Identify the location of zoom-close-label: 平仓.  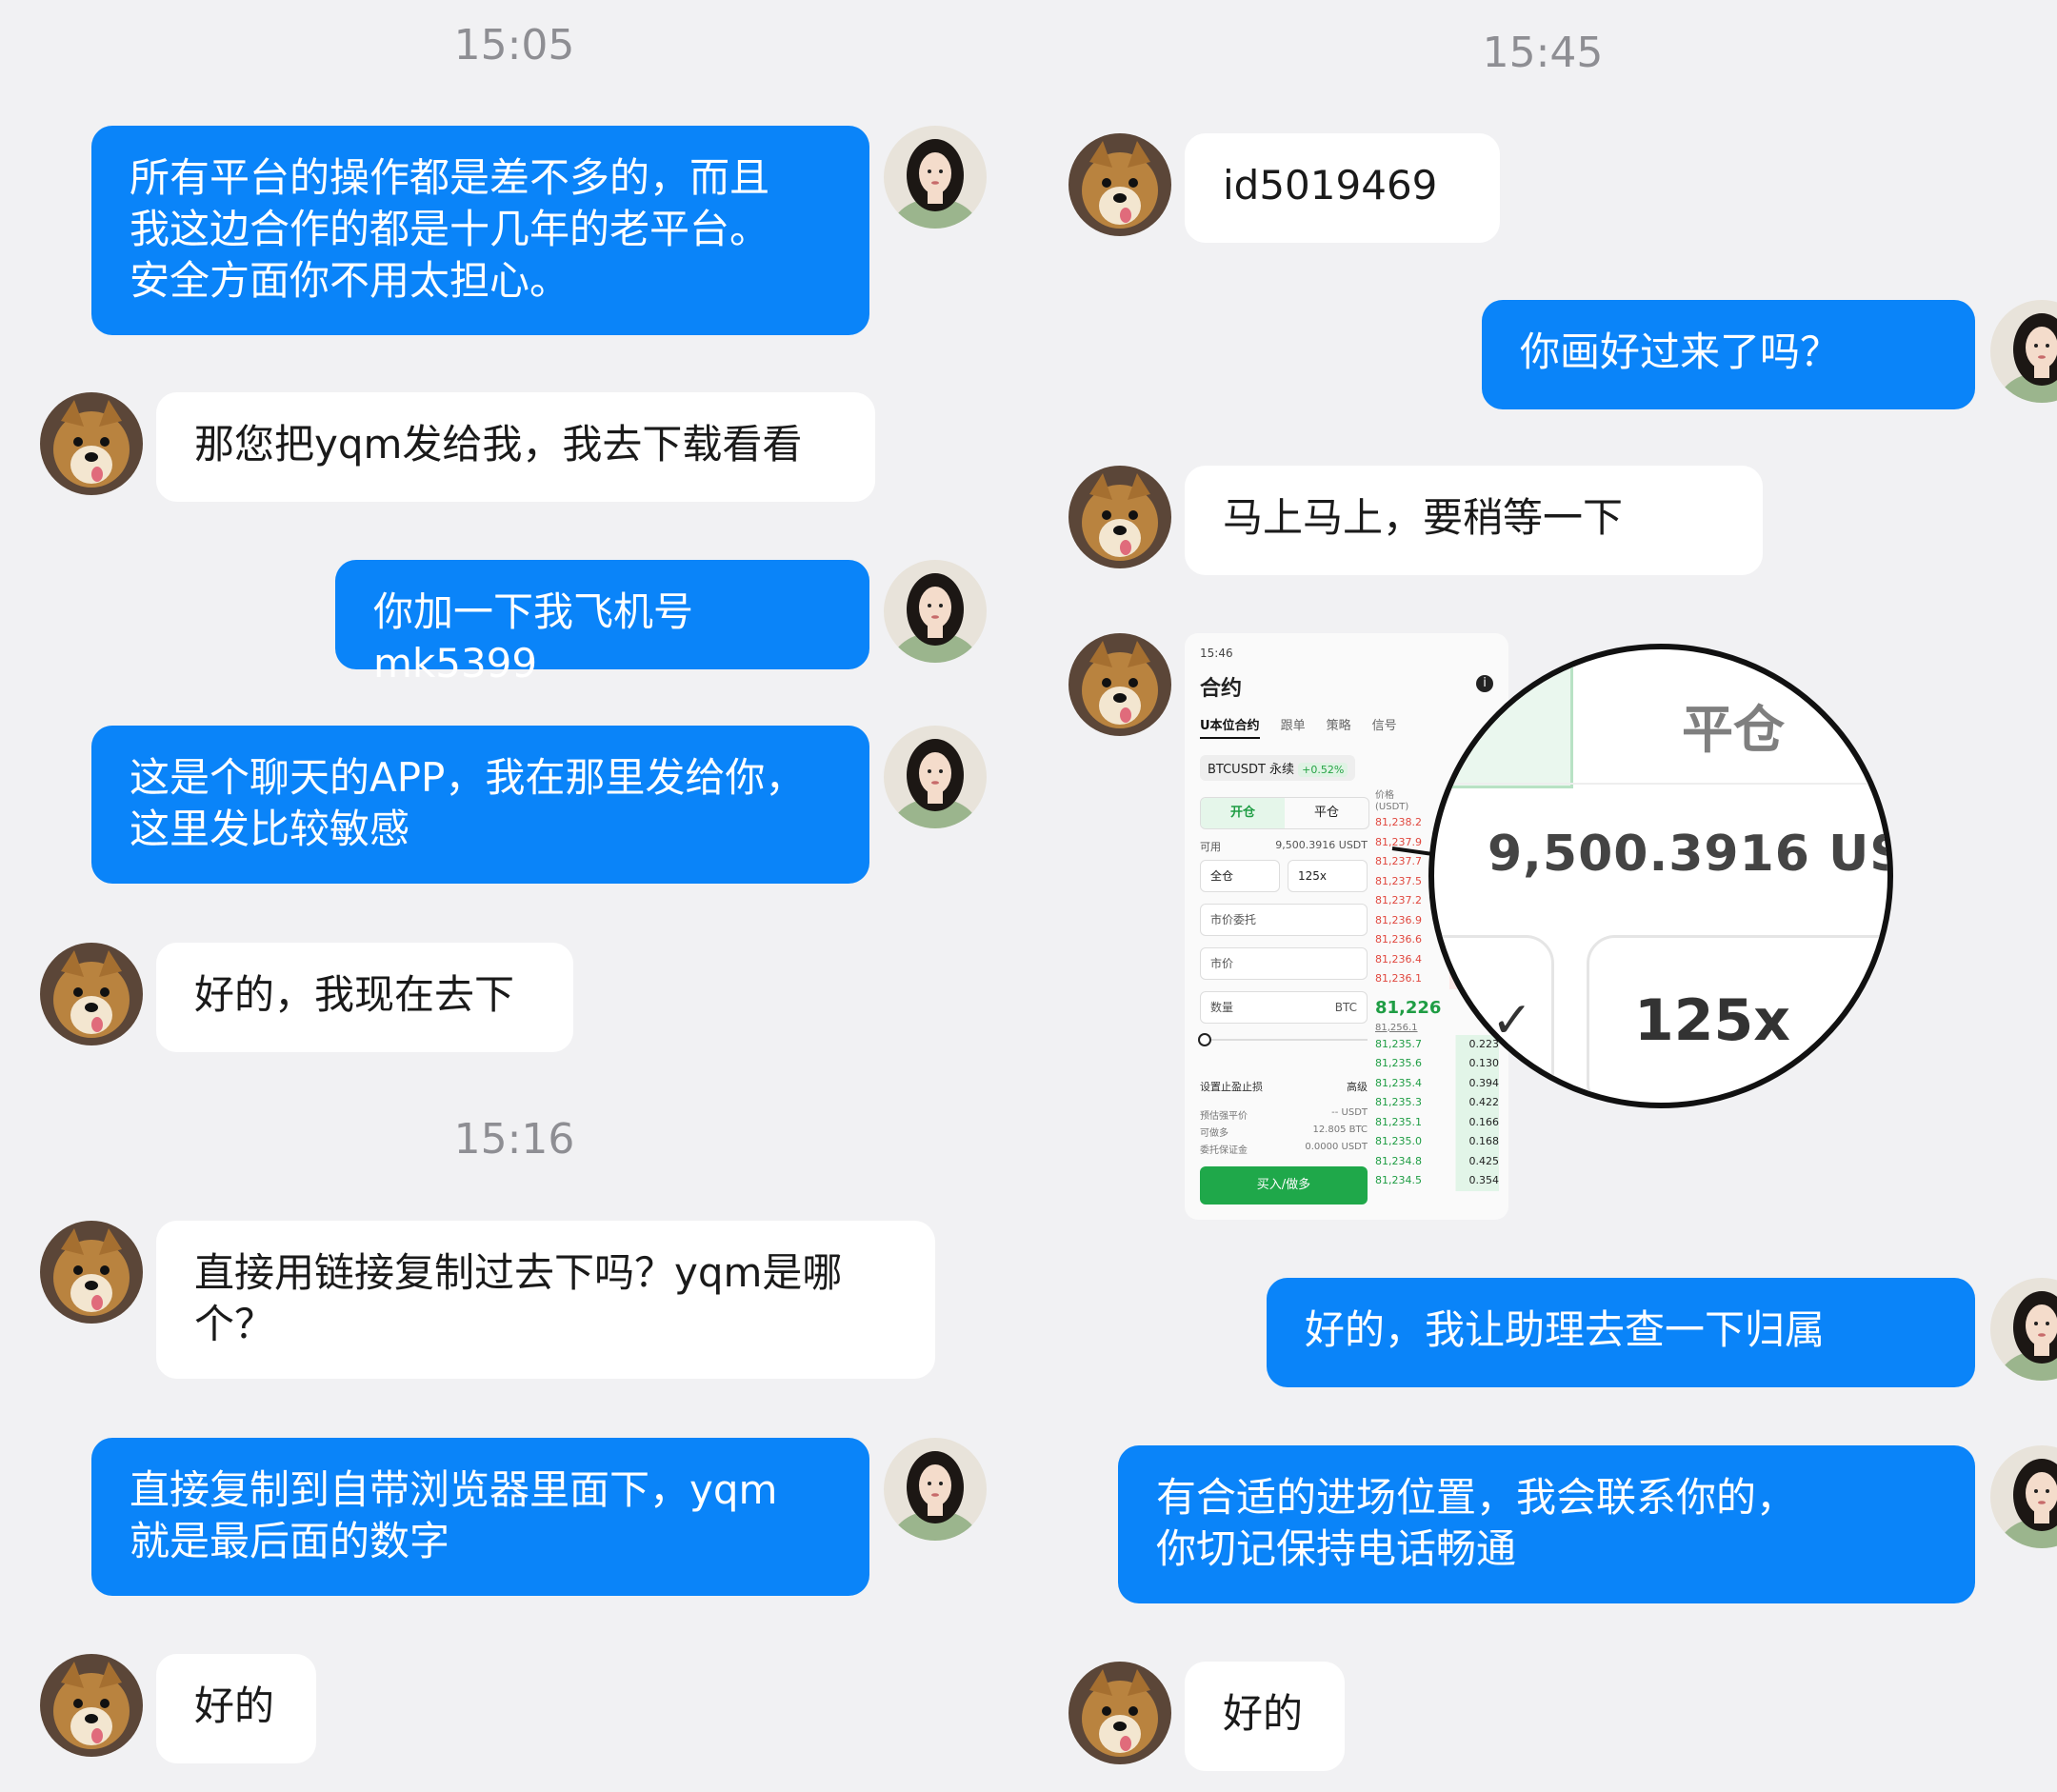
(1733, 730).